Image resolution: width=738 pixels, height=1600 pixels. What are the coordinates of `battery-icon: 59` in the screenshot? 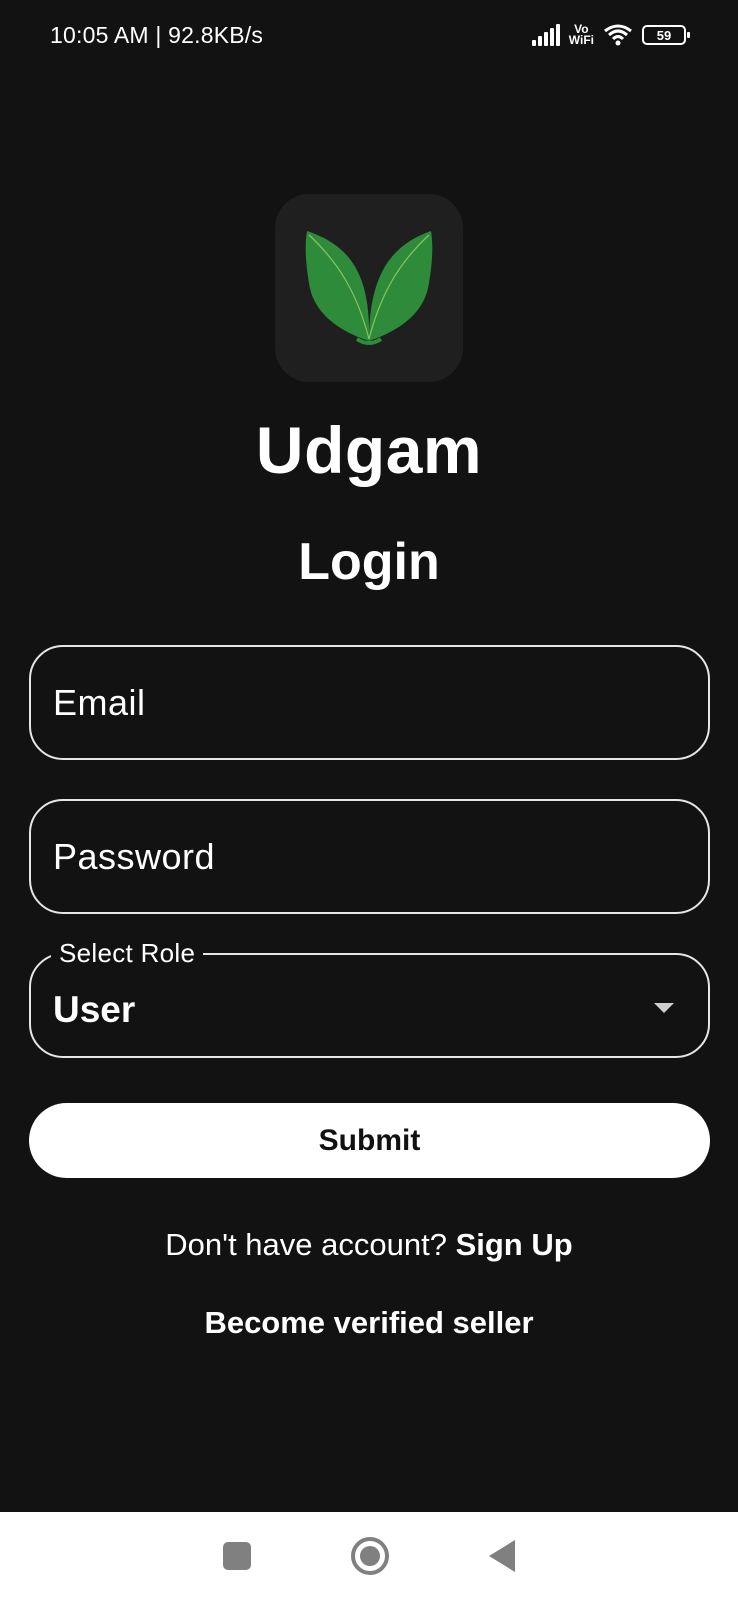 It's located at (666, 35).